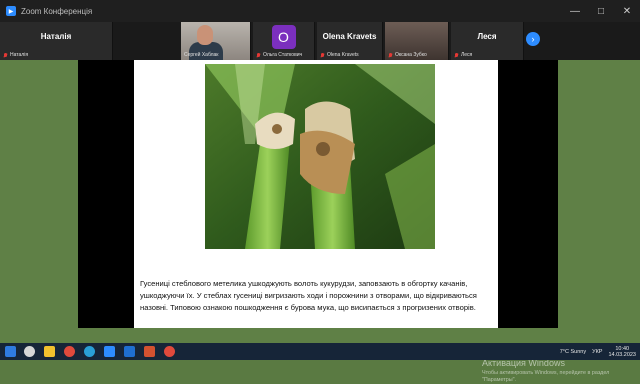 The width and height of the screenshot is (640, 384). What do you see at coordinates (169, 351) in the screenshot?
I see `browser-icon` at bounding box center [169, 351].